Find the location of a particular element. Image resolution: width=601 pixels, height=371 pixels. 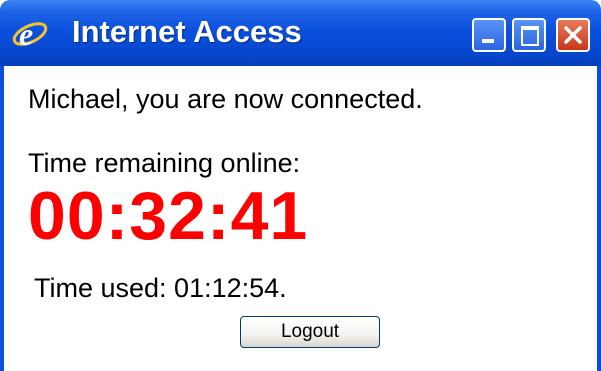

internet-explorer-icon: e is located at coordinates (30, 33).